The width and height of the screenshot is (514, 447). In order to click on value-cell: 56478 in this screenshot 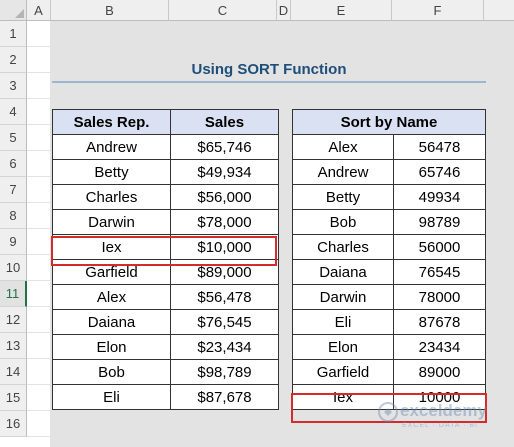, I will do `click(439, 147)`.